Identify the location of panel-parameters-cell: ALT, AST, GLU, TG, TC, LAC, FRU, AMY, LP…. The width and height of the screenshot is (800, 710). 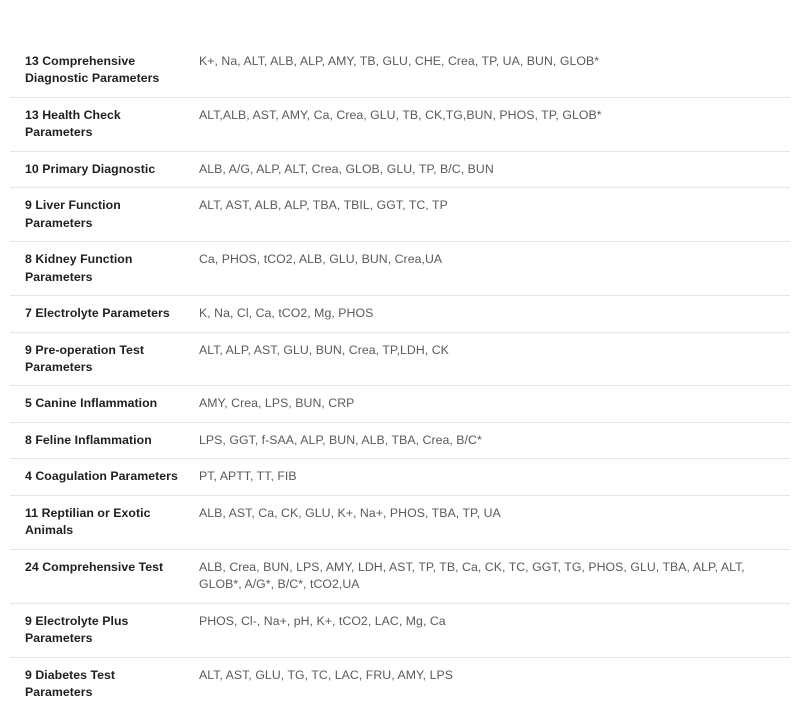
(326, 674).